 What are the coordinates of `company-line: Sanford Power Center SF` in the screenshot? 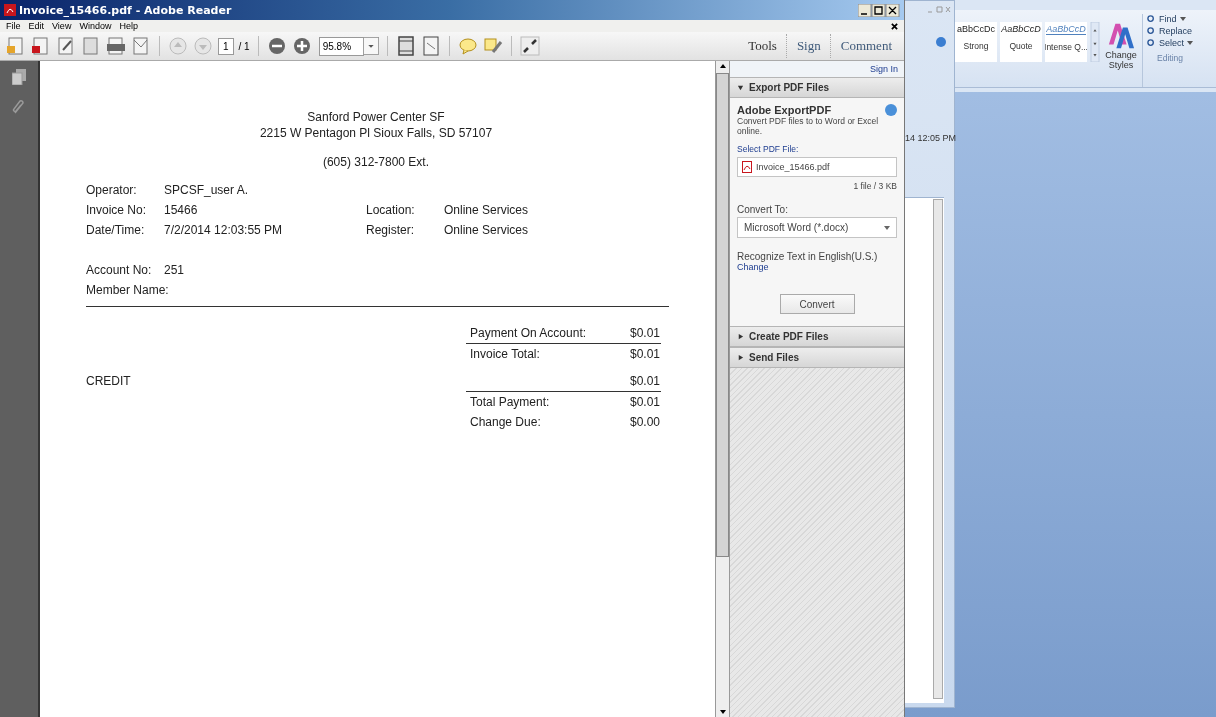 It's located at (376, 117).